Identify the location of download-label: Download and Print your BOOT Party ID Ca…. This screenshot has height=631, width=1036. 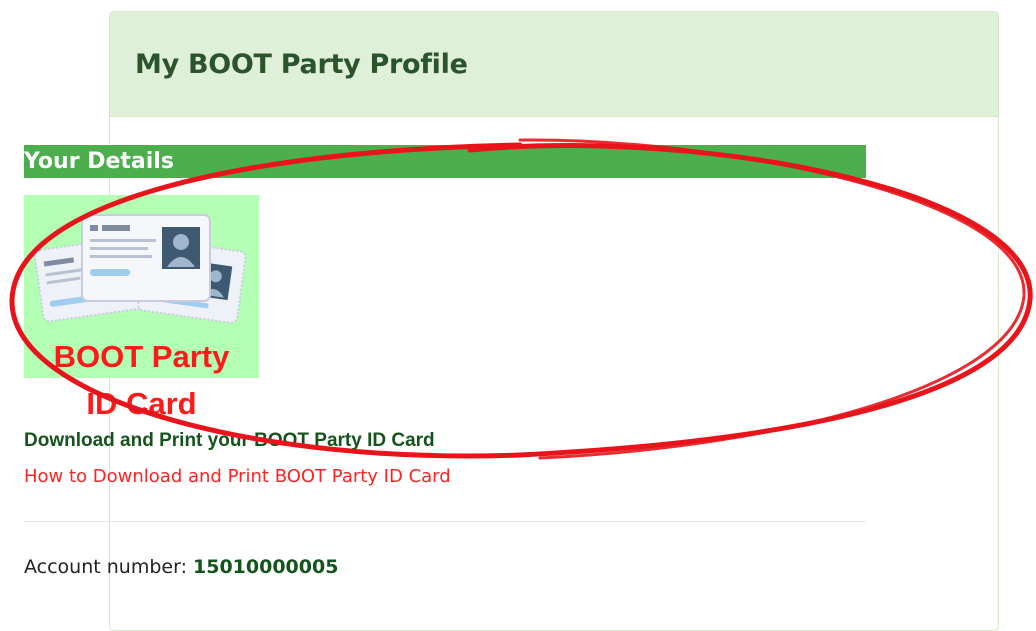
(229, 440).